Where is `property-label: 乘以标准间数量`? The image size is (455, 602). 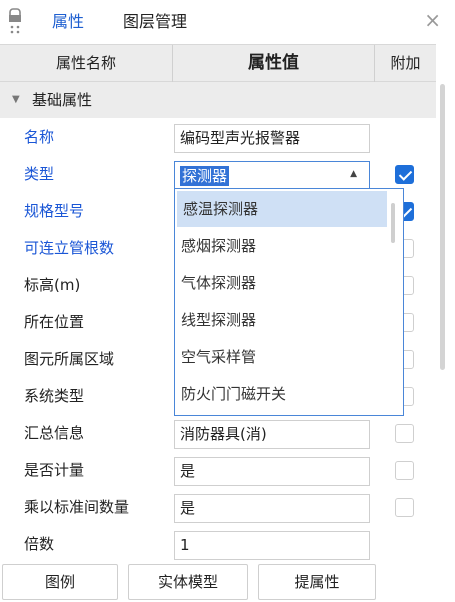 property-label: 乘以标准间数量 is located at coordinates (77, 507).